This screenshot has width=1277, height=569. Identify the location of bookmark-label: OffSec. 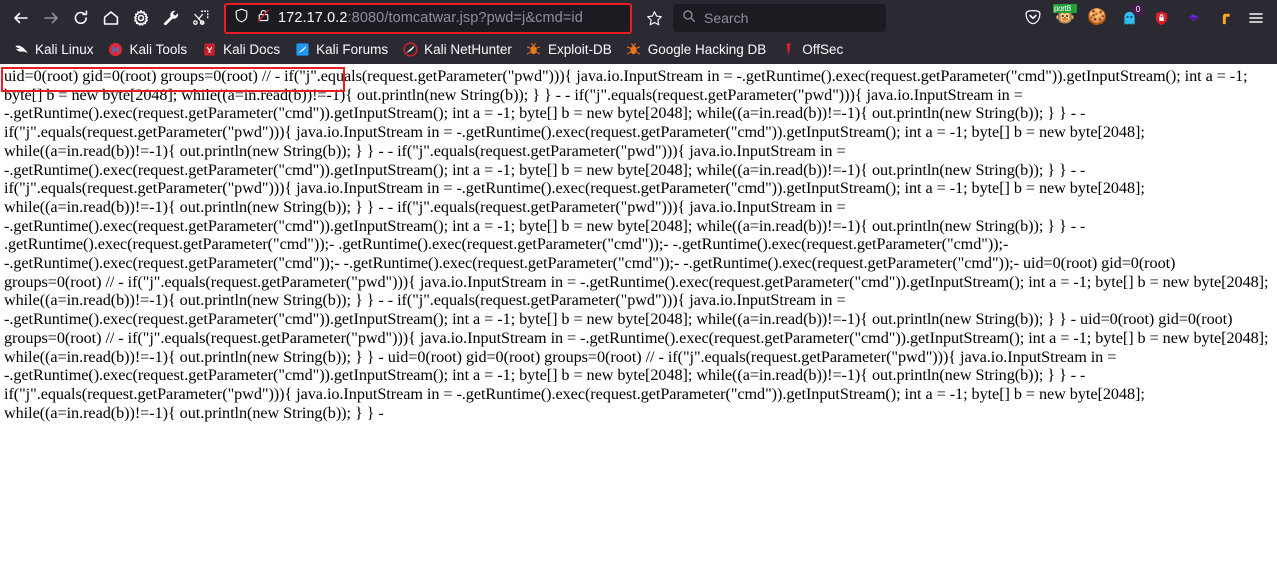
(823, 49).